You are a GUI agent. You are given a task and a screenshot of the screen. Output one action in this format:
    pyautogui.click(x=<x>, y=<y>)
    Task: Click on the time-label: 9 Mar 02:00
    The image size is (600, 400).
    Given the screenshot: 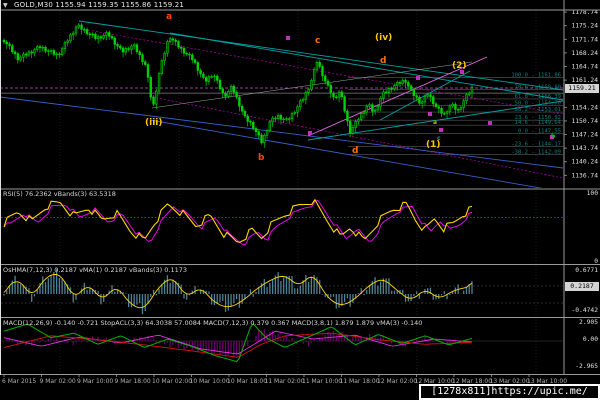 What is the action you would take?
    pyautogui.click(x=58, y=381)
    